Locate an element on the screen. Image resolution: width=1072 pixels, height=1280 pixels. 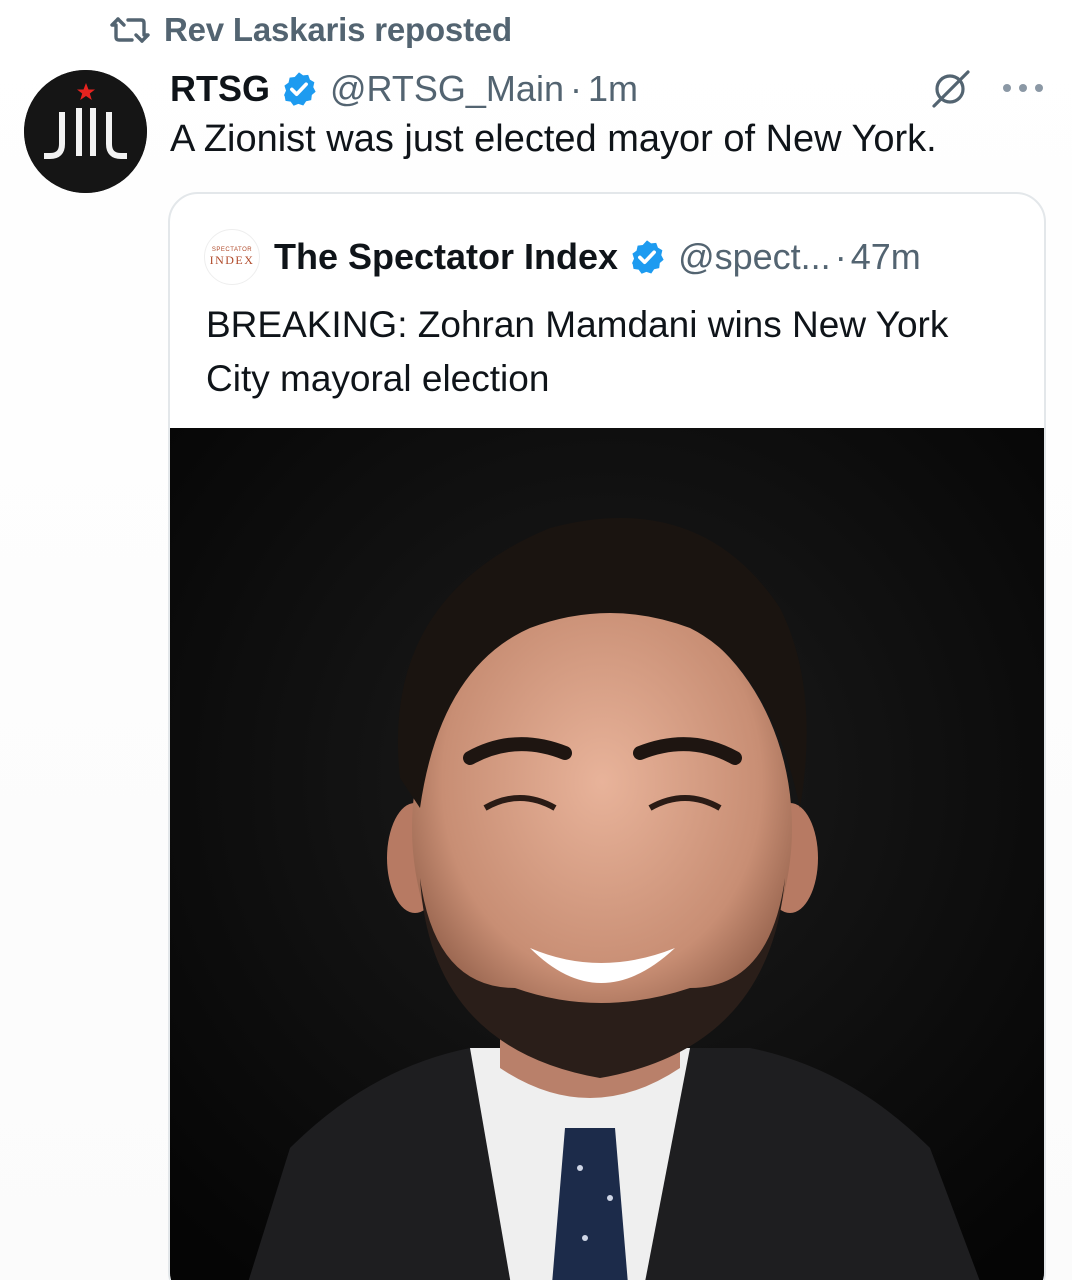
quote-avatar-logo-bottom: INDEX is located at coordinates (232, 260).